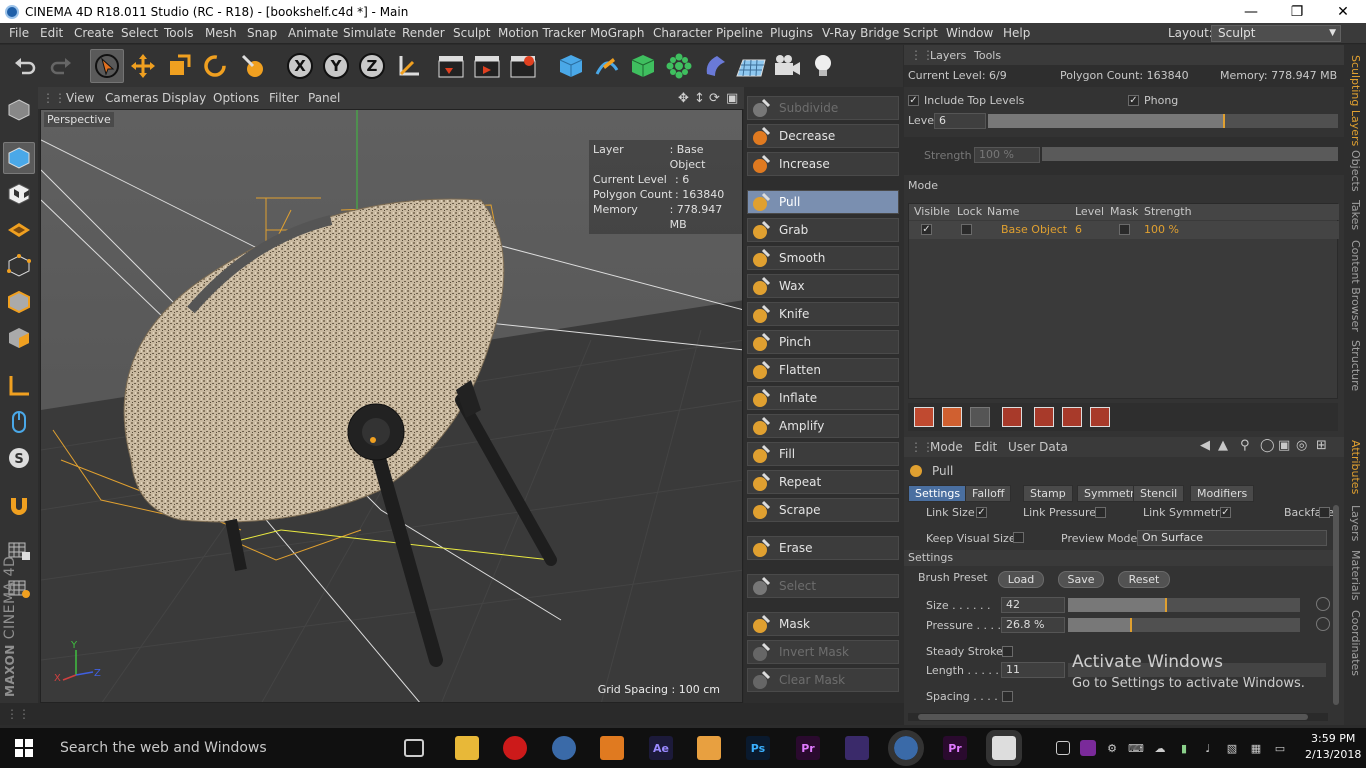 Image resolution: width=1366 pixels, height=768 pixels. What do you see at coordinates (1355, 215) in the screenshot?
I see `side-tab-takes: Takes` at bounding box center [1355, 215].